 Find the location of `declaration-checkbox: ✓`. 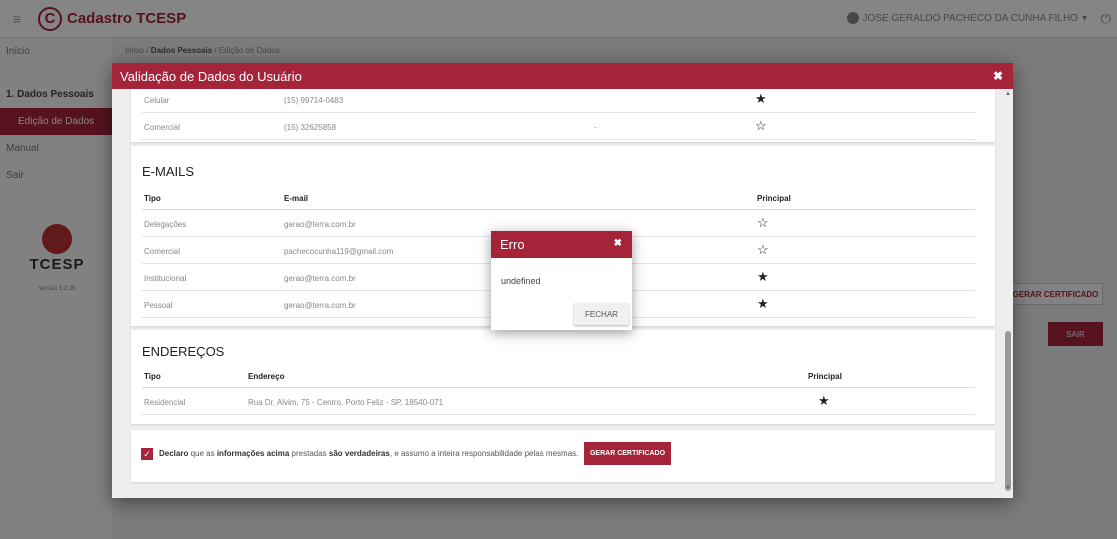

declaration-checkbox: ✓ is located at coordinates (147, 454).